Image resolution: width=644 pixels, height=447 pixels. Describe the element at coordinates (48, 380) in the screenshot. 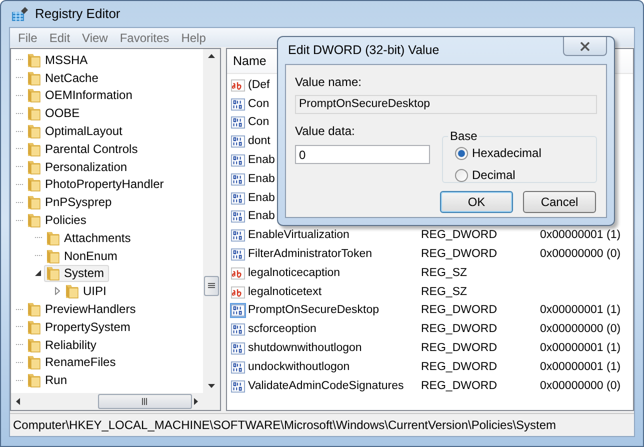

I see `tree-item: Run` at that location.